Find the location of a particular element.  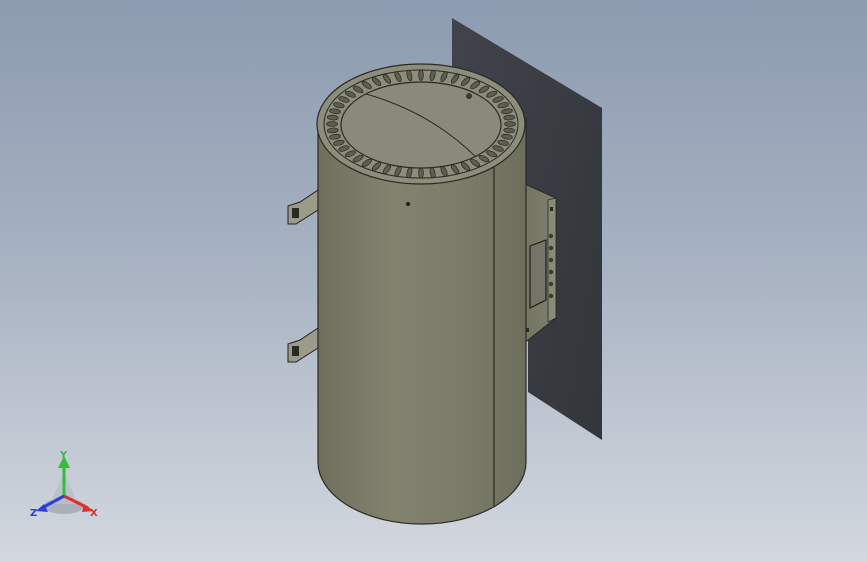

display-panel is located at coordinates (538, 274).